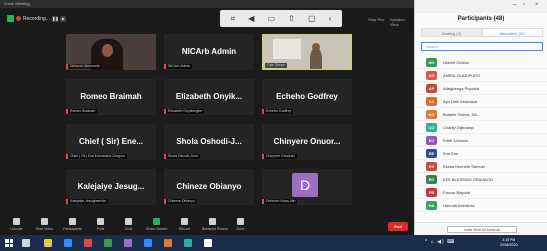 The image size is (547, 251). Describe the element at coordinates (83, 111) in the screenshot. I see `tile-label: Romeo Braimah` at that location.